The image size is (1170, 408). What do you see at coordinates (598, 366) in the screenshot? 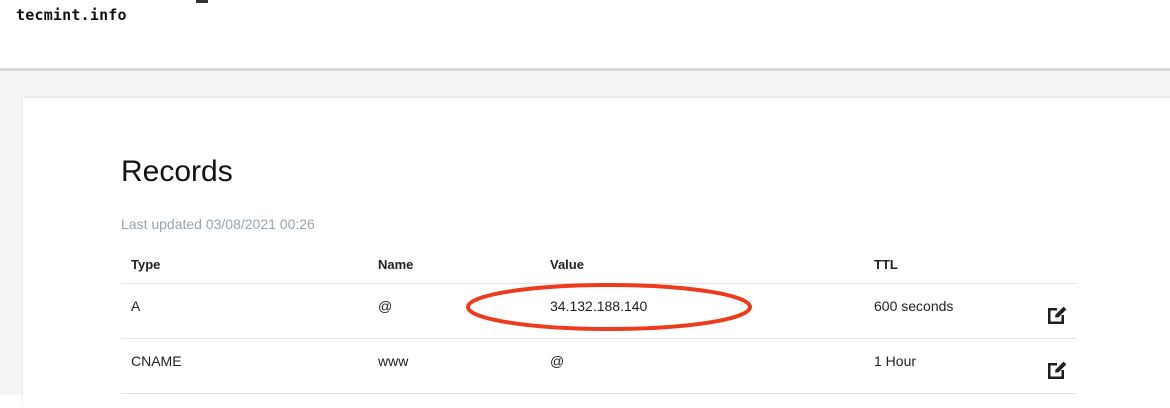
I see `table-row: CNAME www @ 1 Hour` at bounding box center [598, 366].